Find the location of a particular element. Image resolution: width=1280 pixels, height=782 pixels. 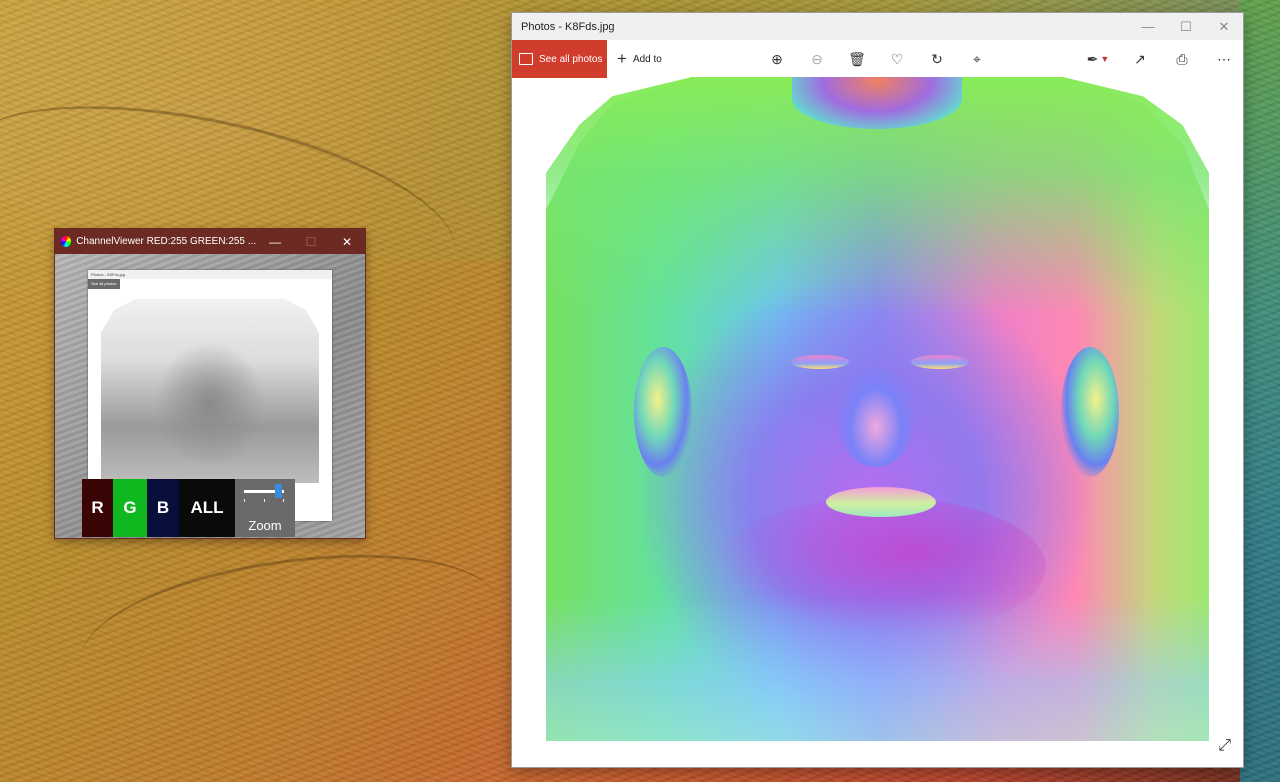

favorite-icon: ♡ is located at coordinates (897, 59).